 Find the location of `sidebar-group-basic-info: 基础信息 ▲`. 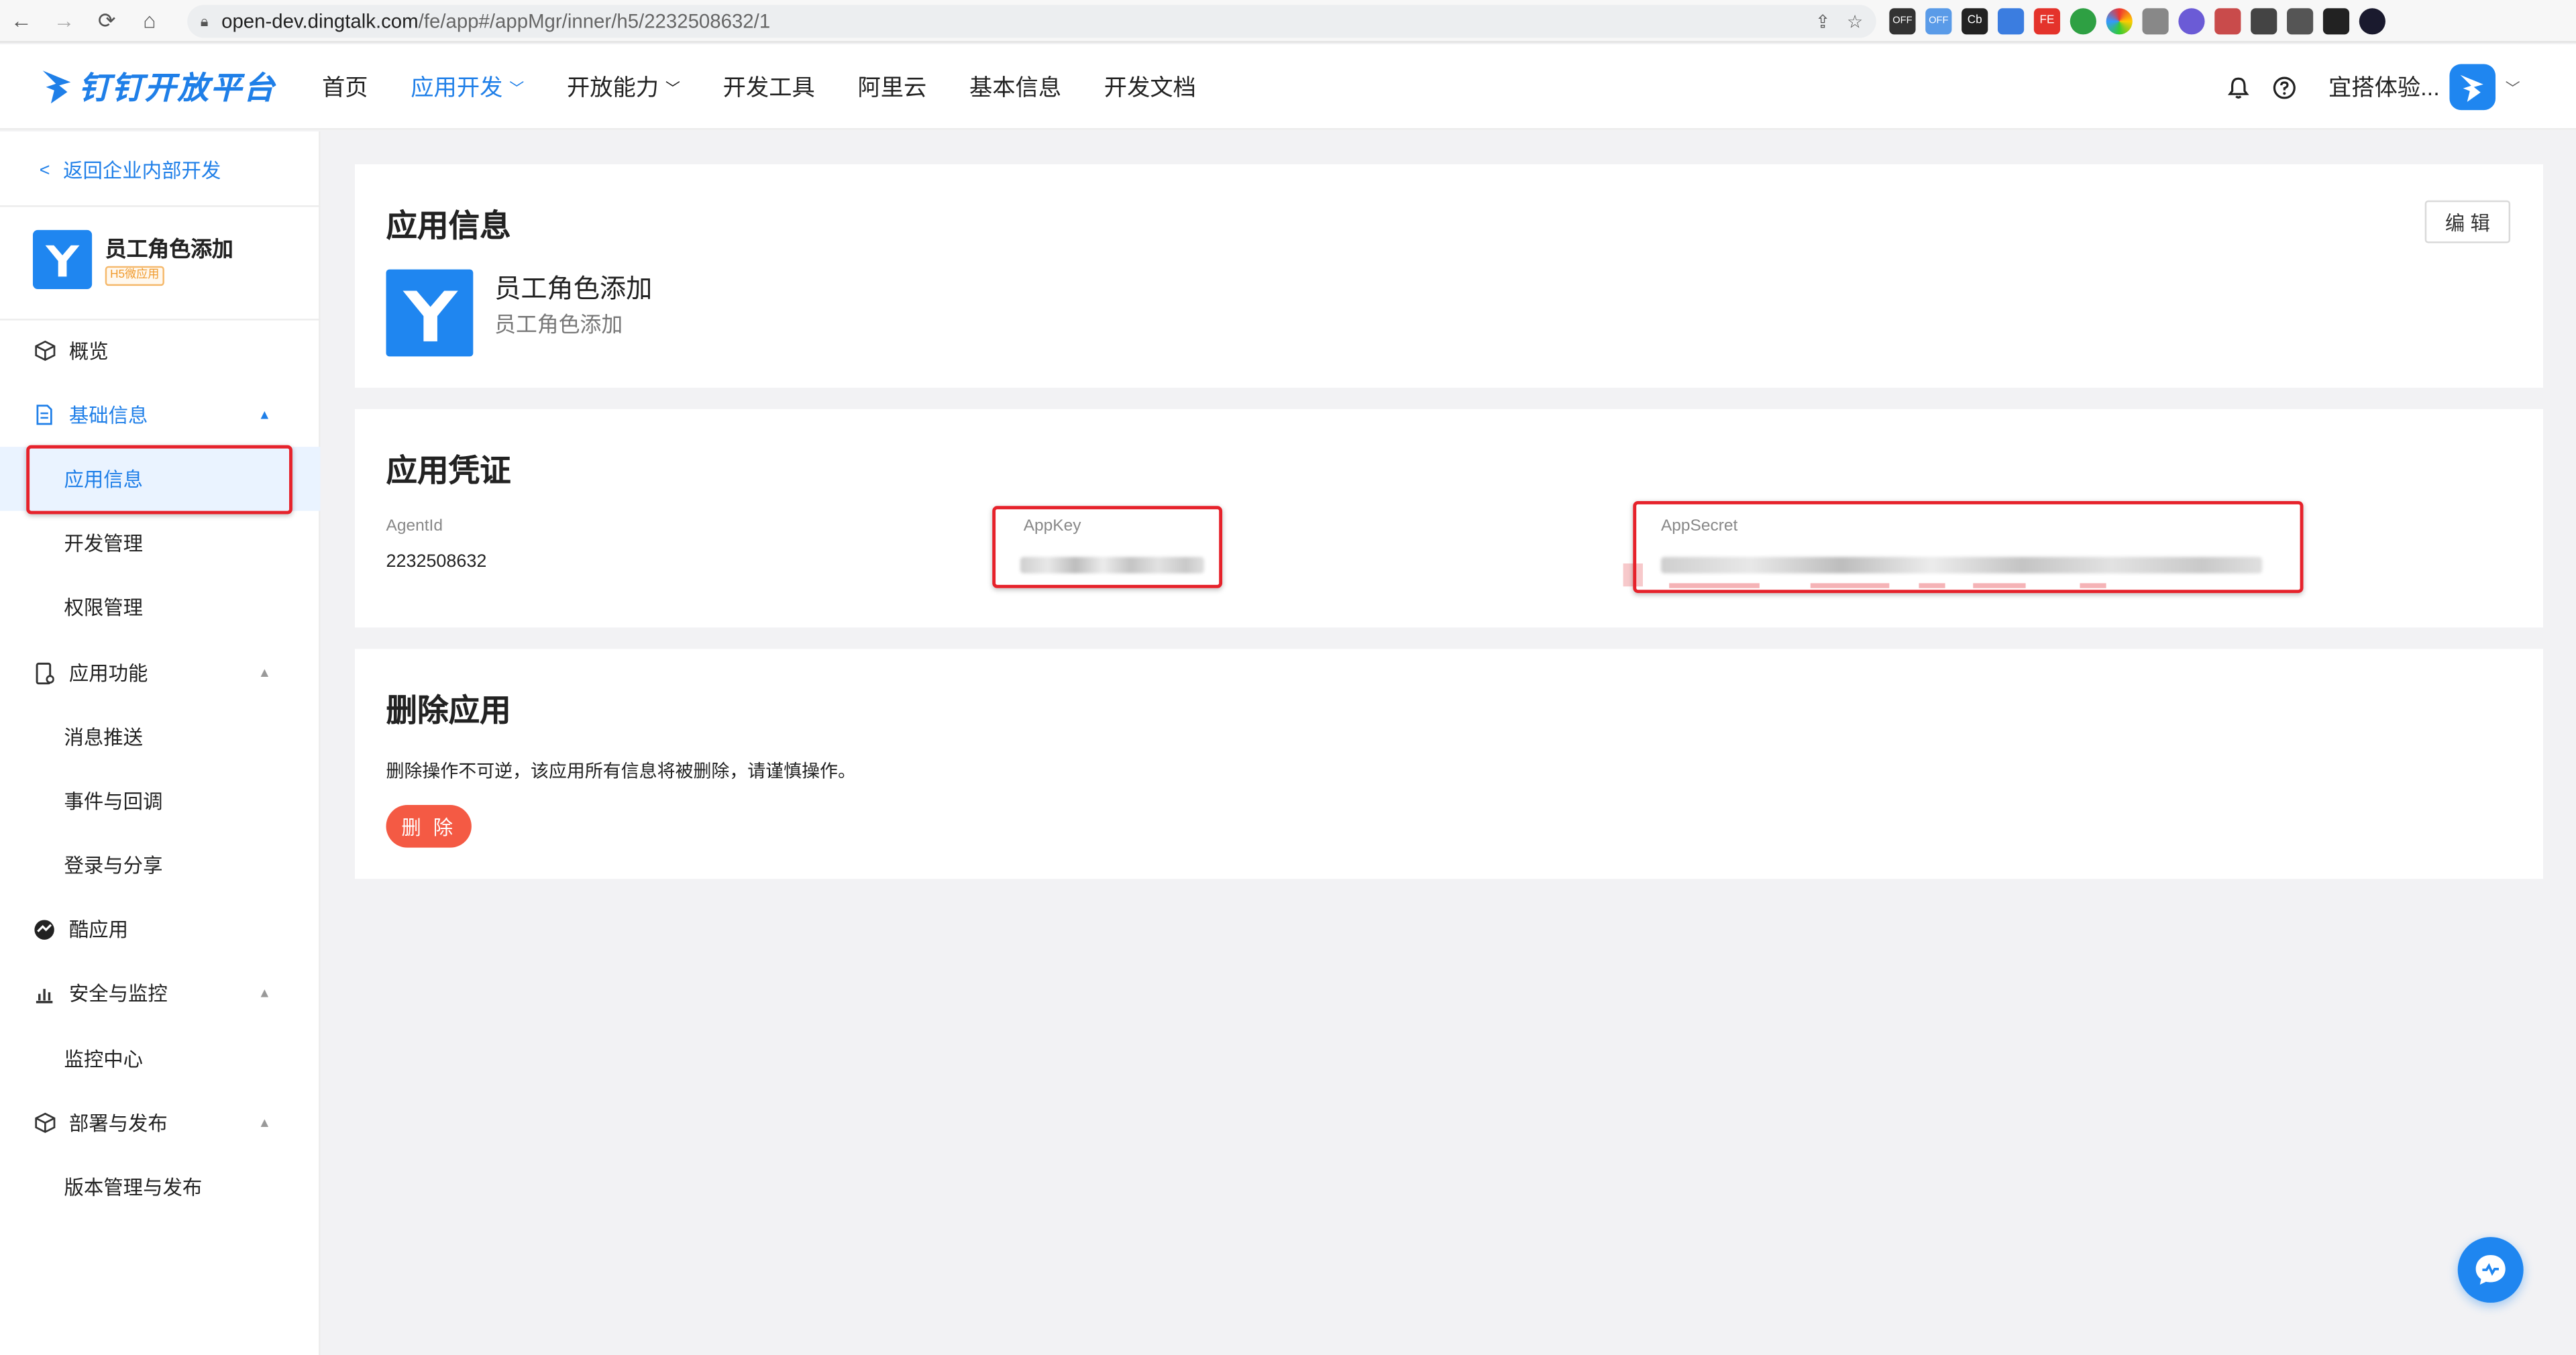

sidebar-group-basic-info: 基础信息 ▲ is located at coordinates (160, 415).